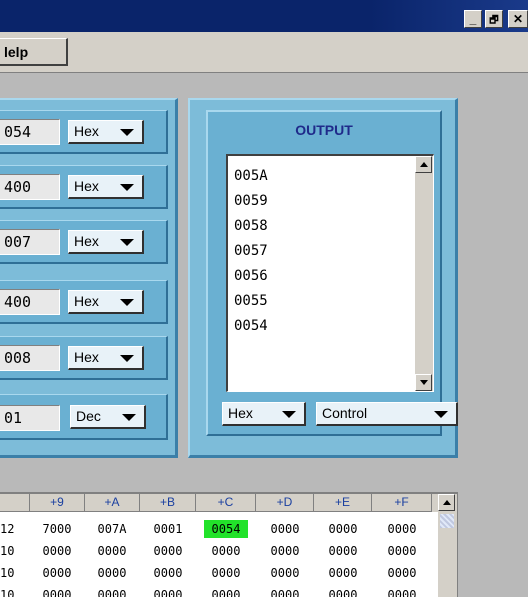 The height and width of the screenshot is (597, 528). Describe the element at coordinates (345, 413) in the screenshot. I see `output-mode-label: Control` at that location.